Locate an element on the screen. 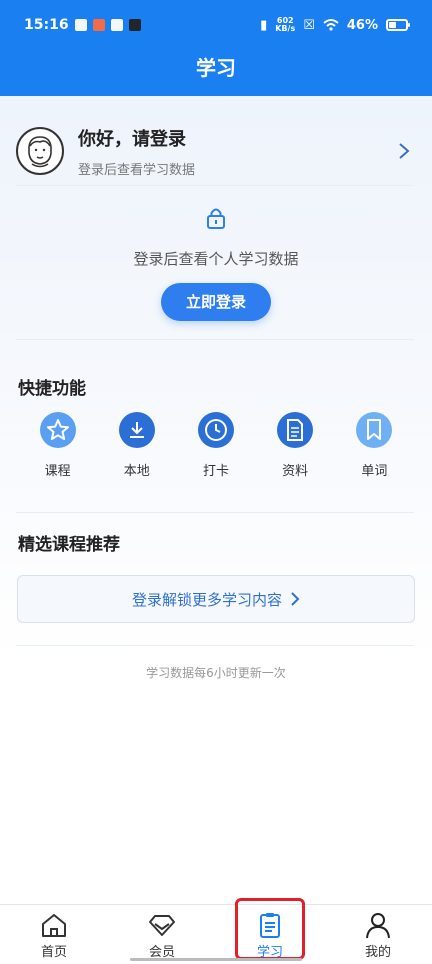 The height and width of the screenshot is (964, 432). clock-icon is located at coordinates (215, 430).